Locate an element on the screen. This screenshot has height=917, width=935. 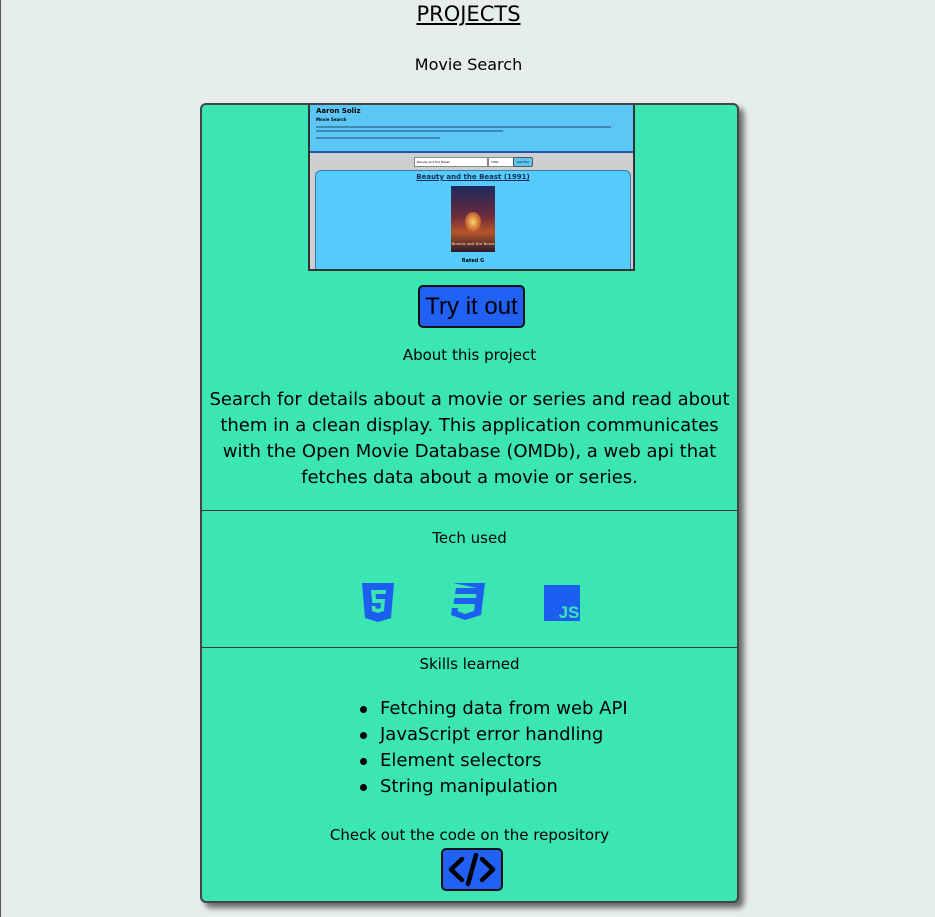
javascript-icon: JS is located at coordinates (562, 603).